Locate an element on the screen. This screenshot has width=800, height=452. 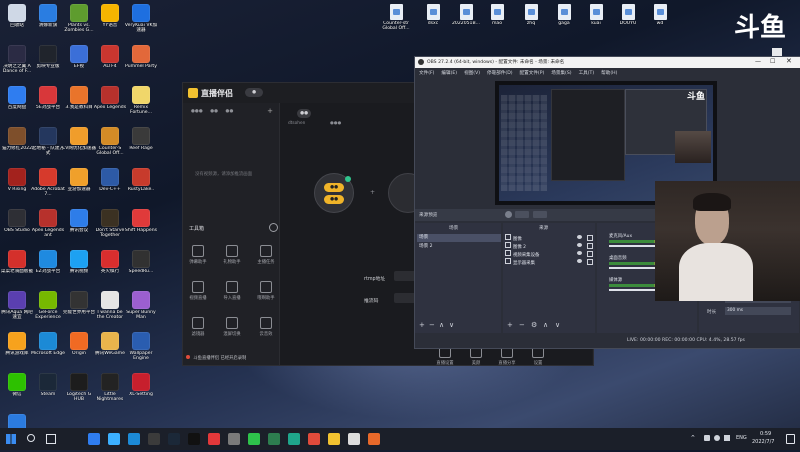
tray-icon-a is located at coordinates (707, 438).